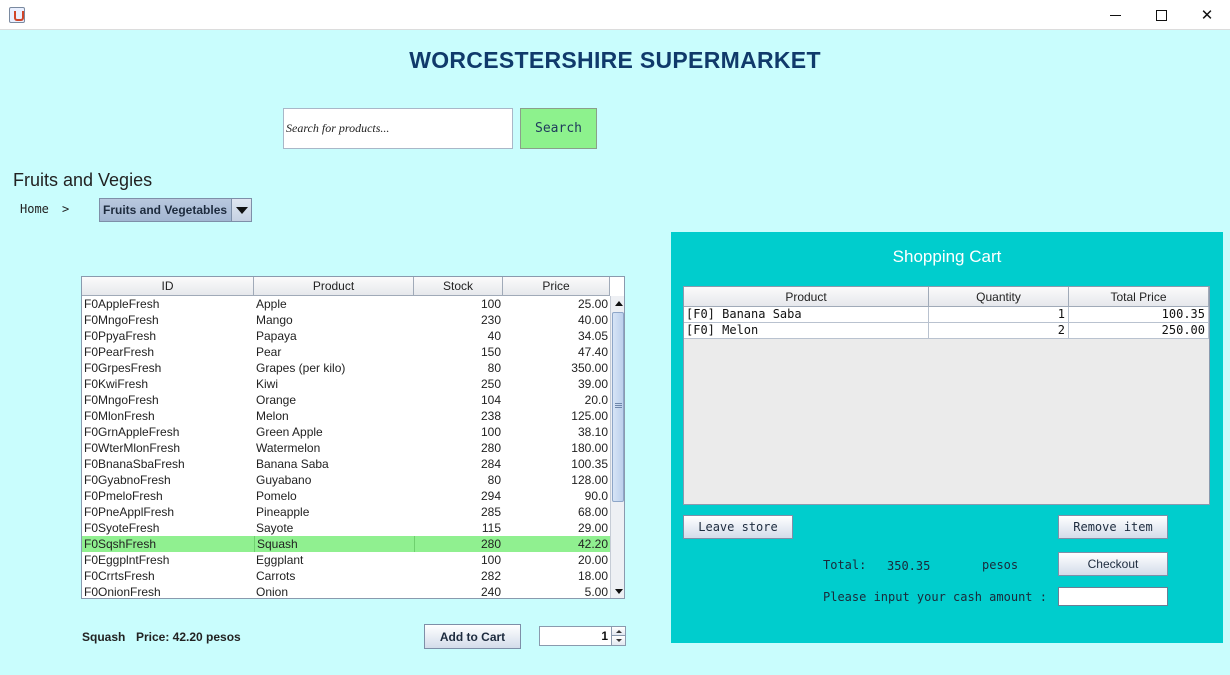 The width and height of the screenshot is (1230, 675). What do you see at coordinates (119, 416) in the screenshot?
I see `product-id-cell: F0MlonFresh` at bounding box center [119, 416].